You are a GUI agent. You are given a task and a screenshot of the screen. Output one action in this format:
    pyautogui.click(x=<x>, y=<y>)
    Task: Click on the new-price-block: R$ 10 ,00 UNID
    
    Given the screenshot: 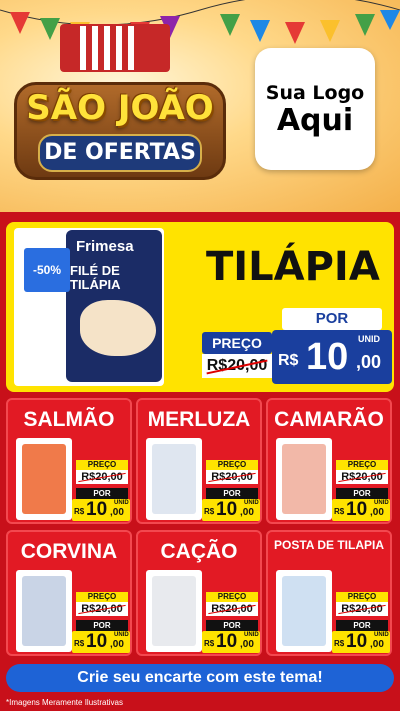 What is the action you would take?
    pyautogui.click(x=332, y=357)
    